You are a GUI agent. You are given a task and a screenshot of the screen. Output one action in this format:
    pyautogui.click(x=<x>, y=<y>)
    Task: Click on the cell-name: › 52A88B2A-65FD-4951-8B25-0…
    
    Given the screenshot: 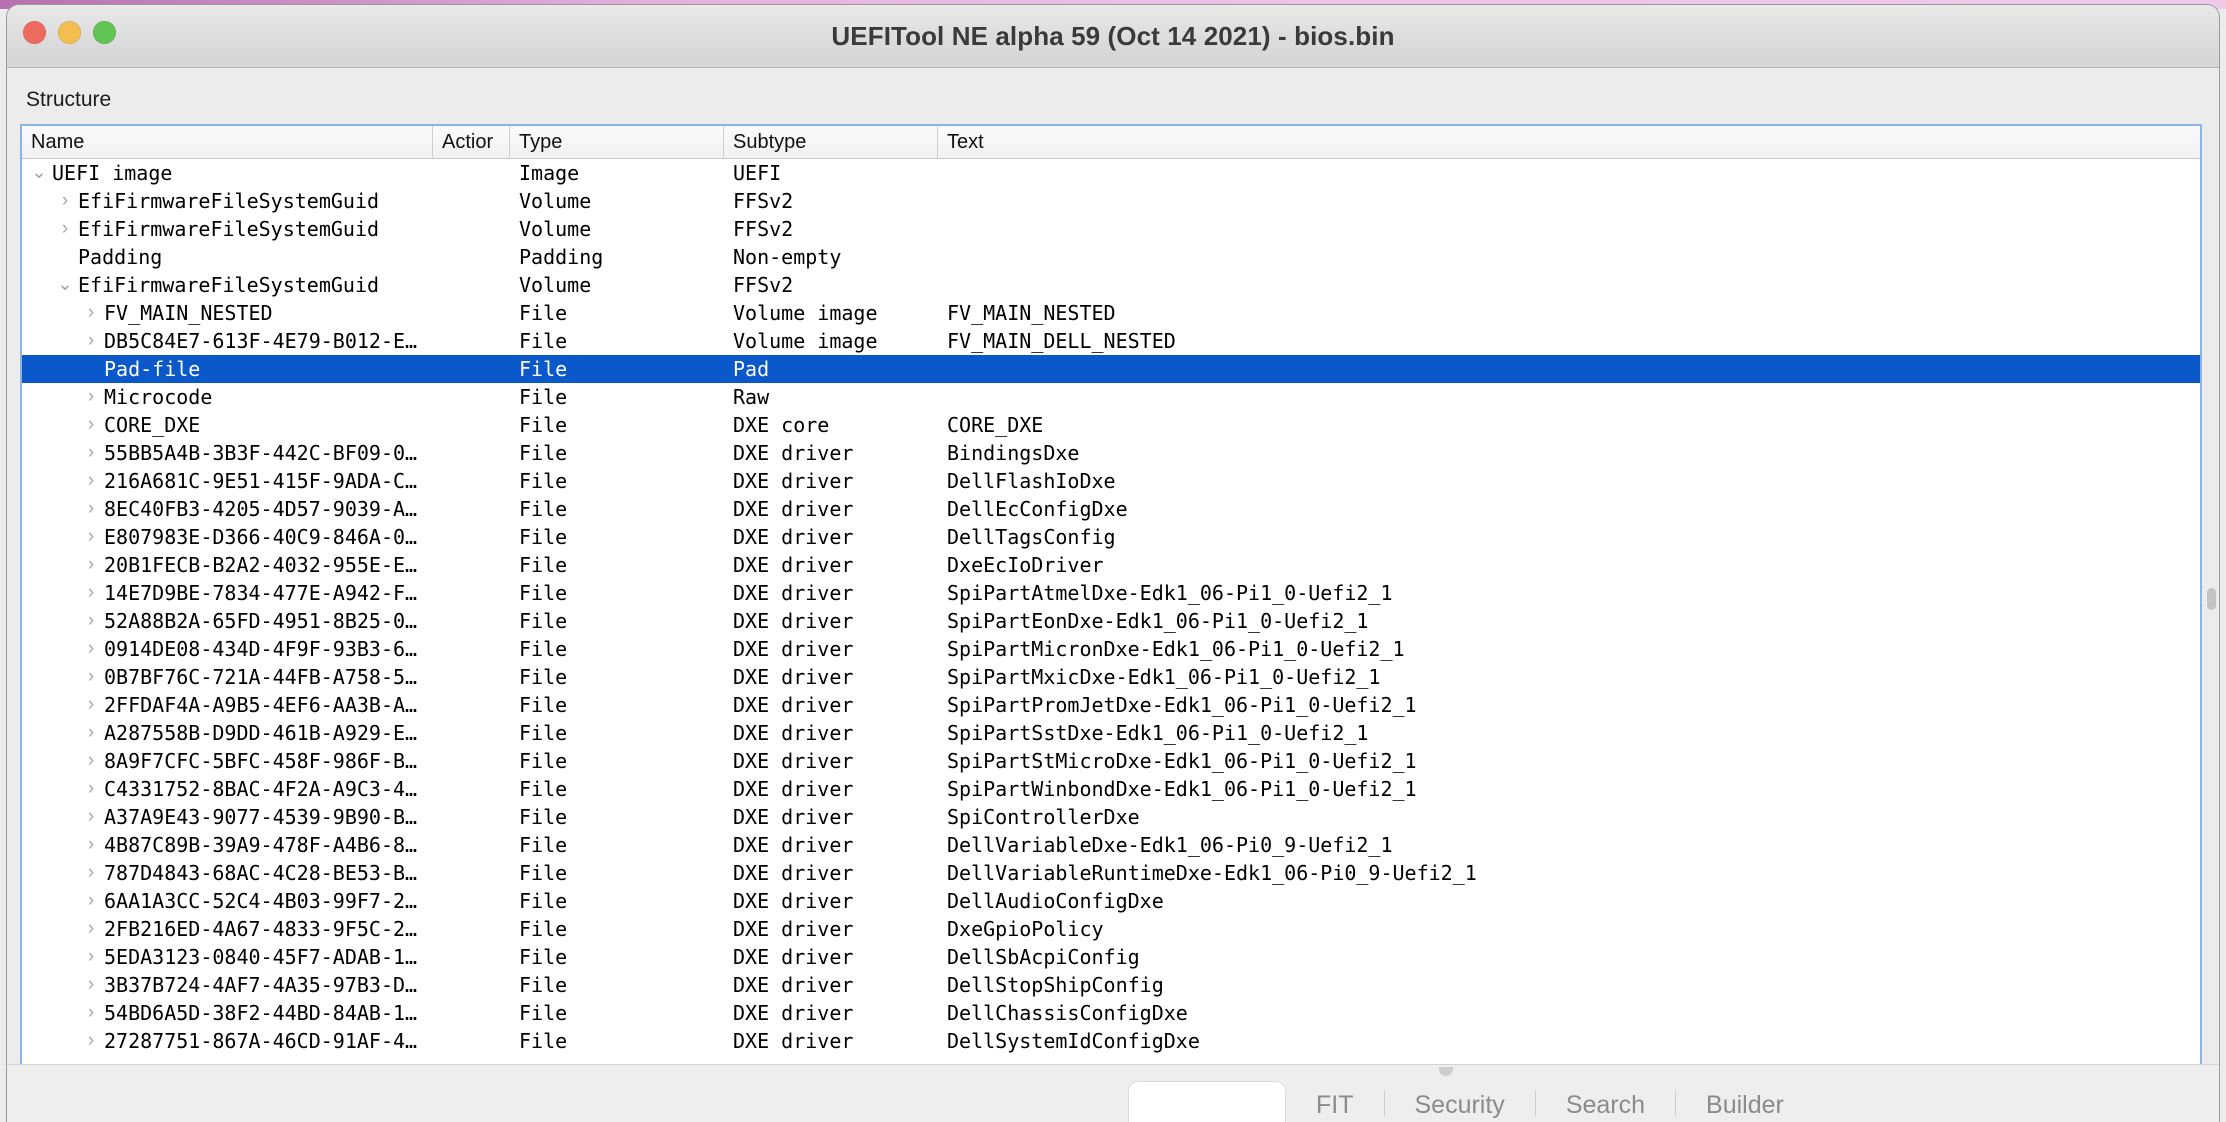 What is the action you would take?
    pyautogui.click(x=227, y=621)
    